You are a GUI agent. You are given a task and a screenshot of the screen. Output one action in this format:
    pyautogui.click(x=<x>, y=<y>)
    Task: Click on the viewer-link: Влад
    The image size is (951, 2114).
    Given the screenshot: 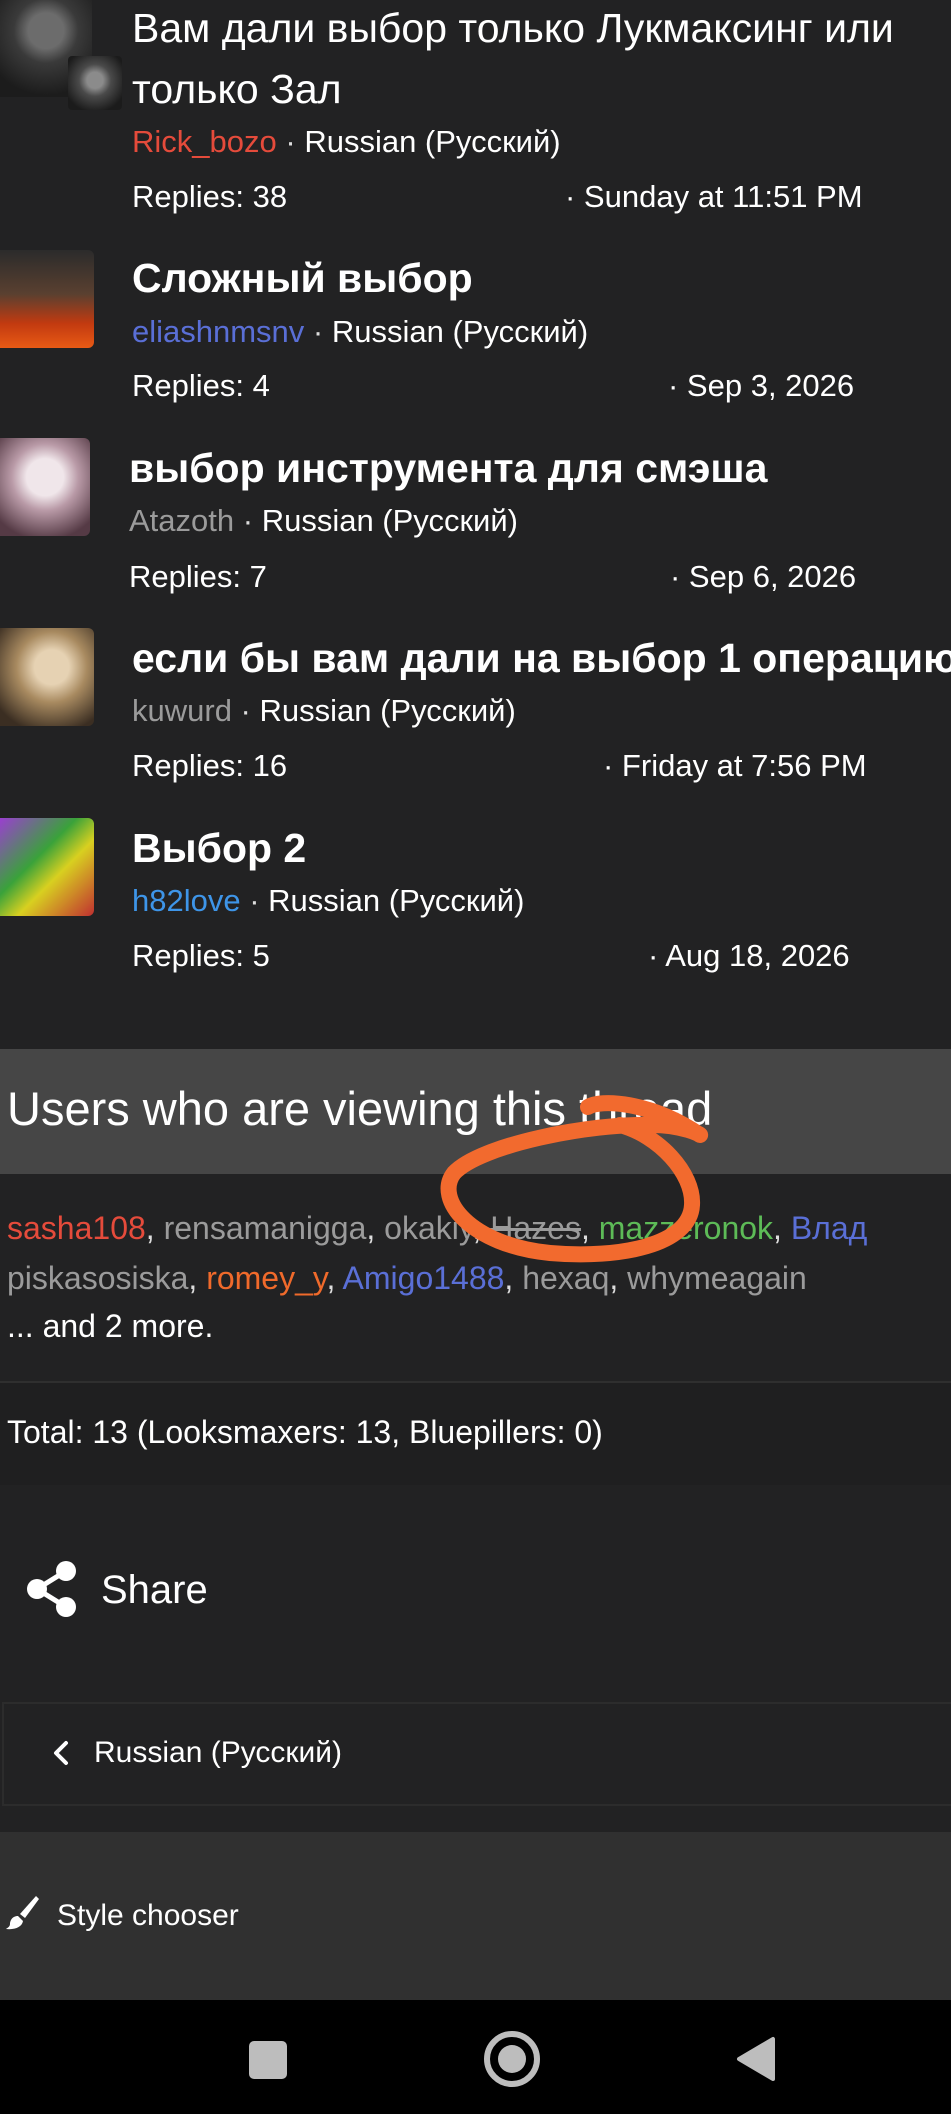 What is the action you would take?
    pyautogui.click(x=829, y=1228)
    